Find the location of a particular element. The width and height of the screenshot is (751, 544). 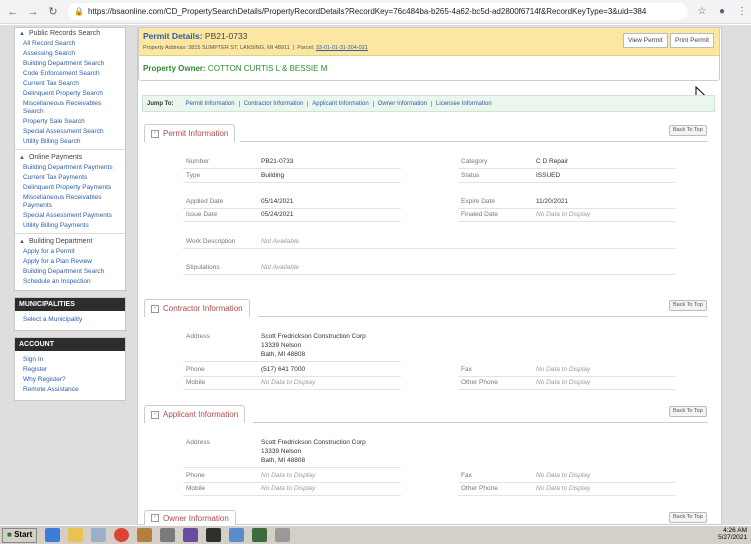

applicant-phone-label: Phone is located at coordinates (195, 475).